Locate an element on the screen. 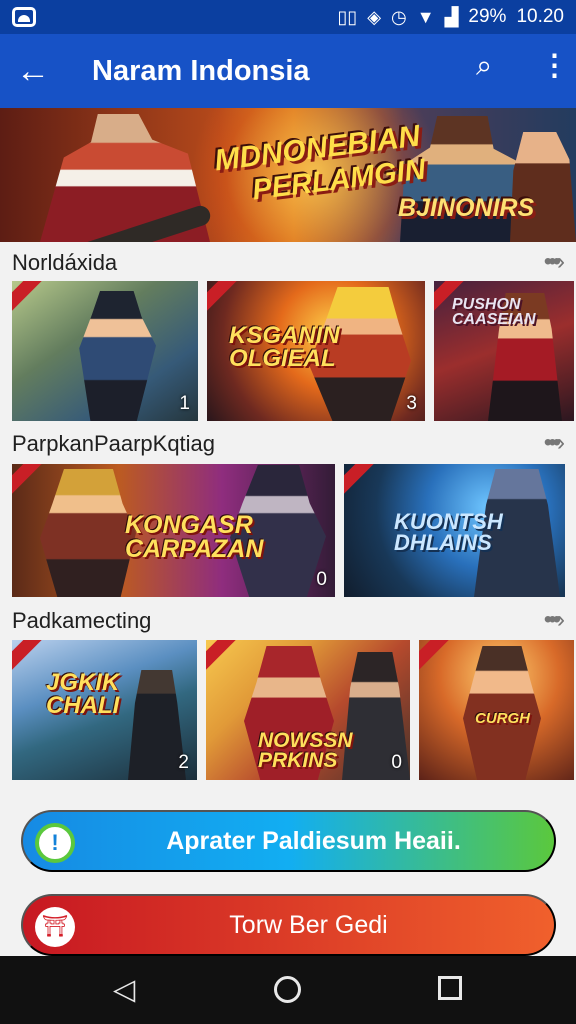  app-bar: ← Naram Indonsia ⌕ ⋮ is located at coordinates (288, 71).